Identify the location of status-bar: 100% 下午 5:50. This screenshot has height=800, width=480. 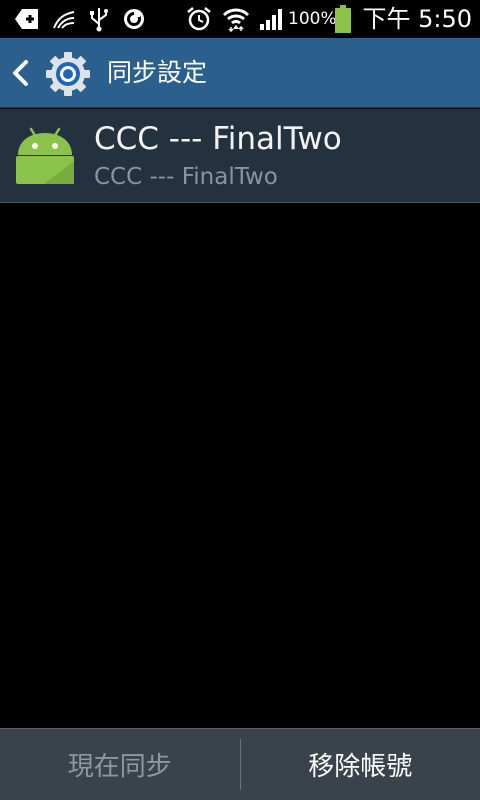
(240, 19).